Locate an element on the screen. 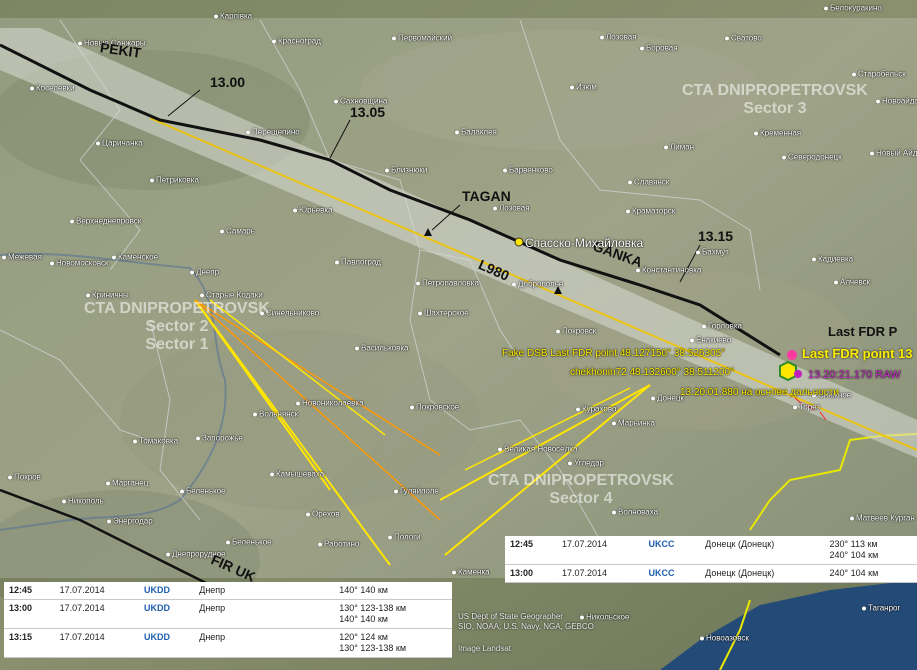 The image size is (917, 670). attribution-line: Image Landsat is located at coordinates (484, 648).